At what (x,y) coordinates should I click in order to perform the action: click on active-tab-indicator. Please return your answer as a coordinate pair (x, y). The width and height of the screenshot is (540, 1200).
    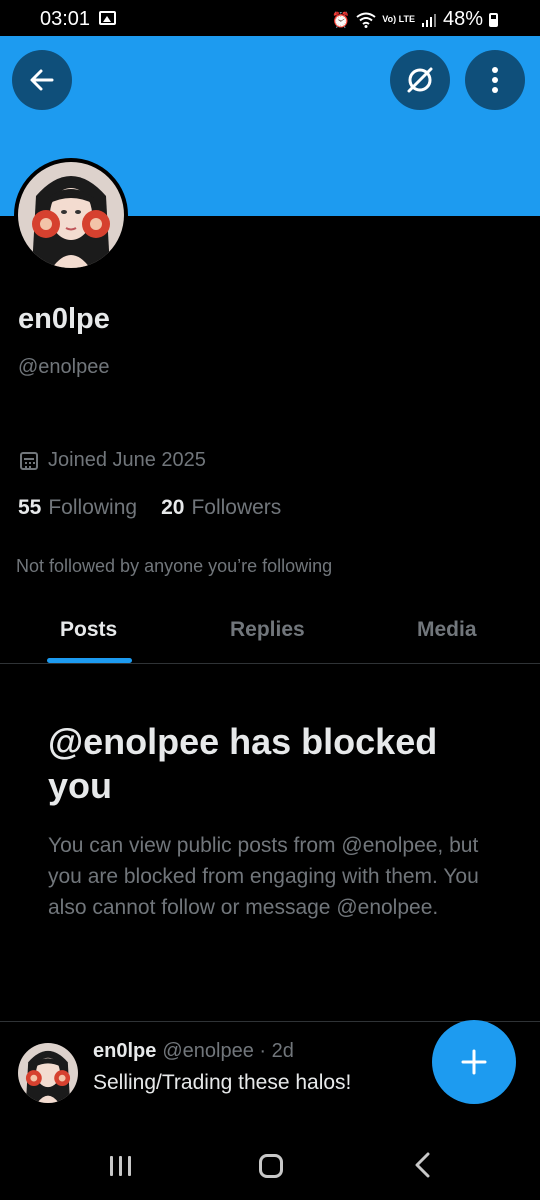
    Looking at the image, I should click on (89, 660).